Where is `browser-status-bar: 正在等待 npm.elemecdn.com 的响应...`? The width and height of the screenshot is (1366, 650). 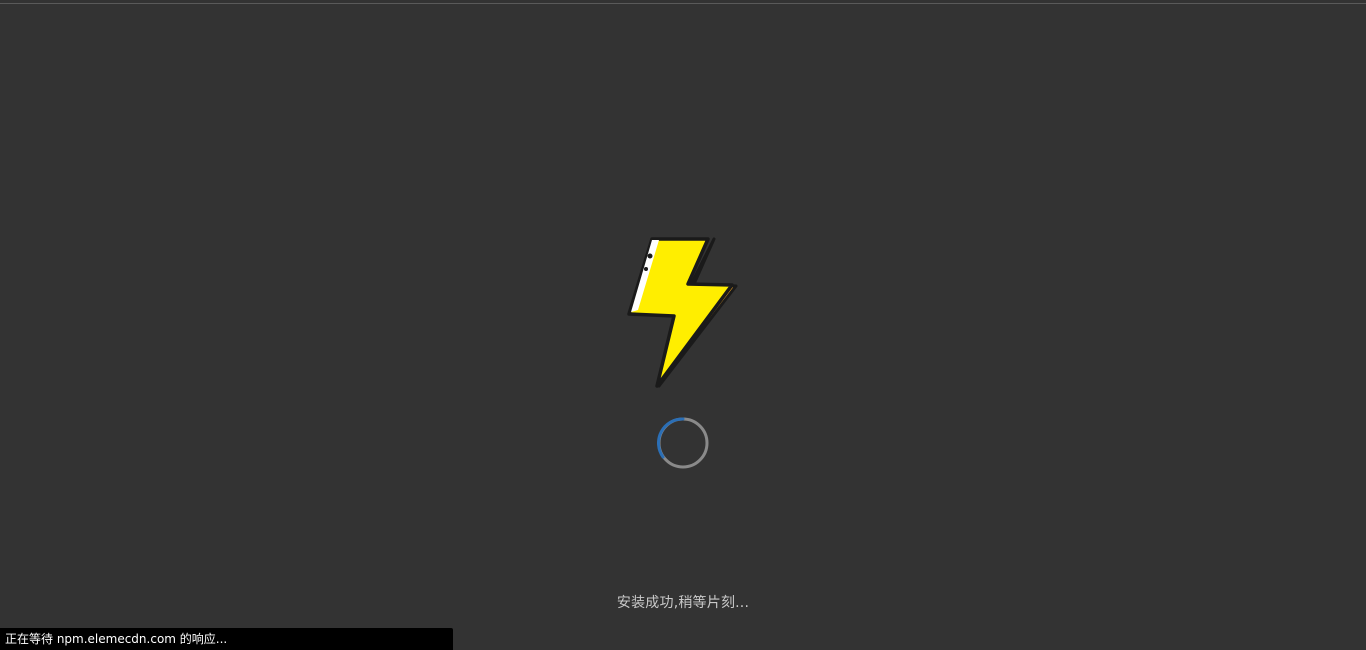
browser-status-bar: 正在等待 npm.elemecdn.com 的响应... is located at coordinates (226, 639).